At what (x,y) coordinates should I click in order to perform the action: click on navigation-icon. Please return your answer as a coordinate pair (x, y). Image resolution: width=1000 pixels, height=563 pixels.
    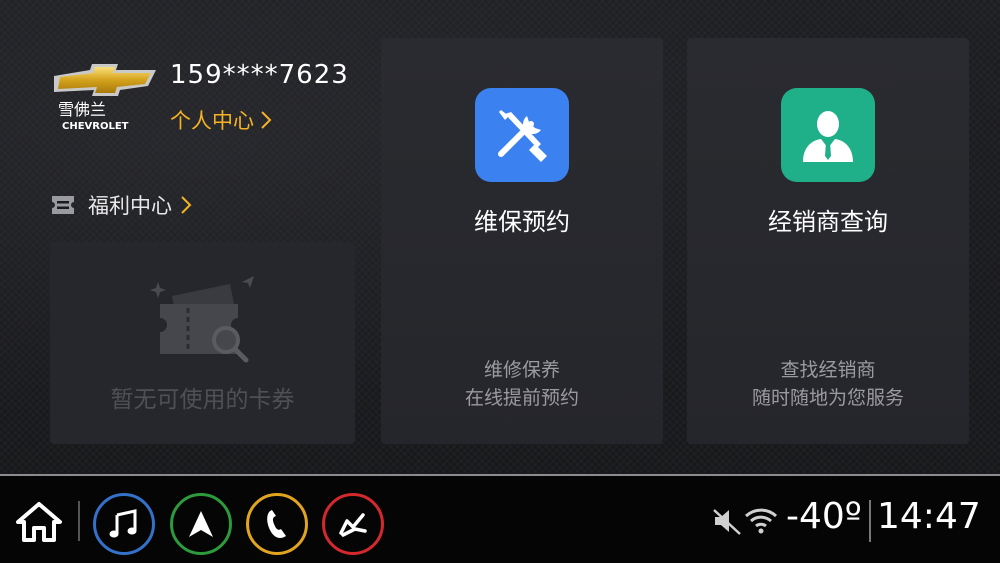
    Looking at the image, I should click on (201, 524).